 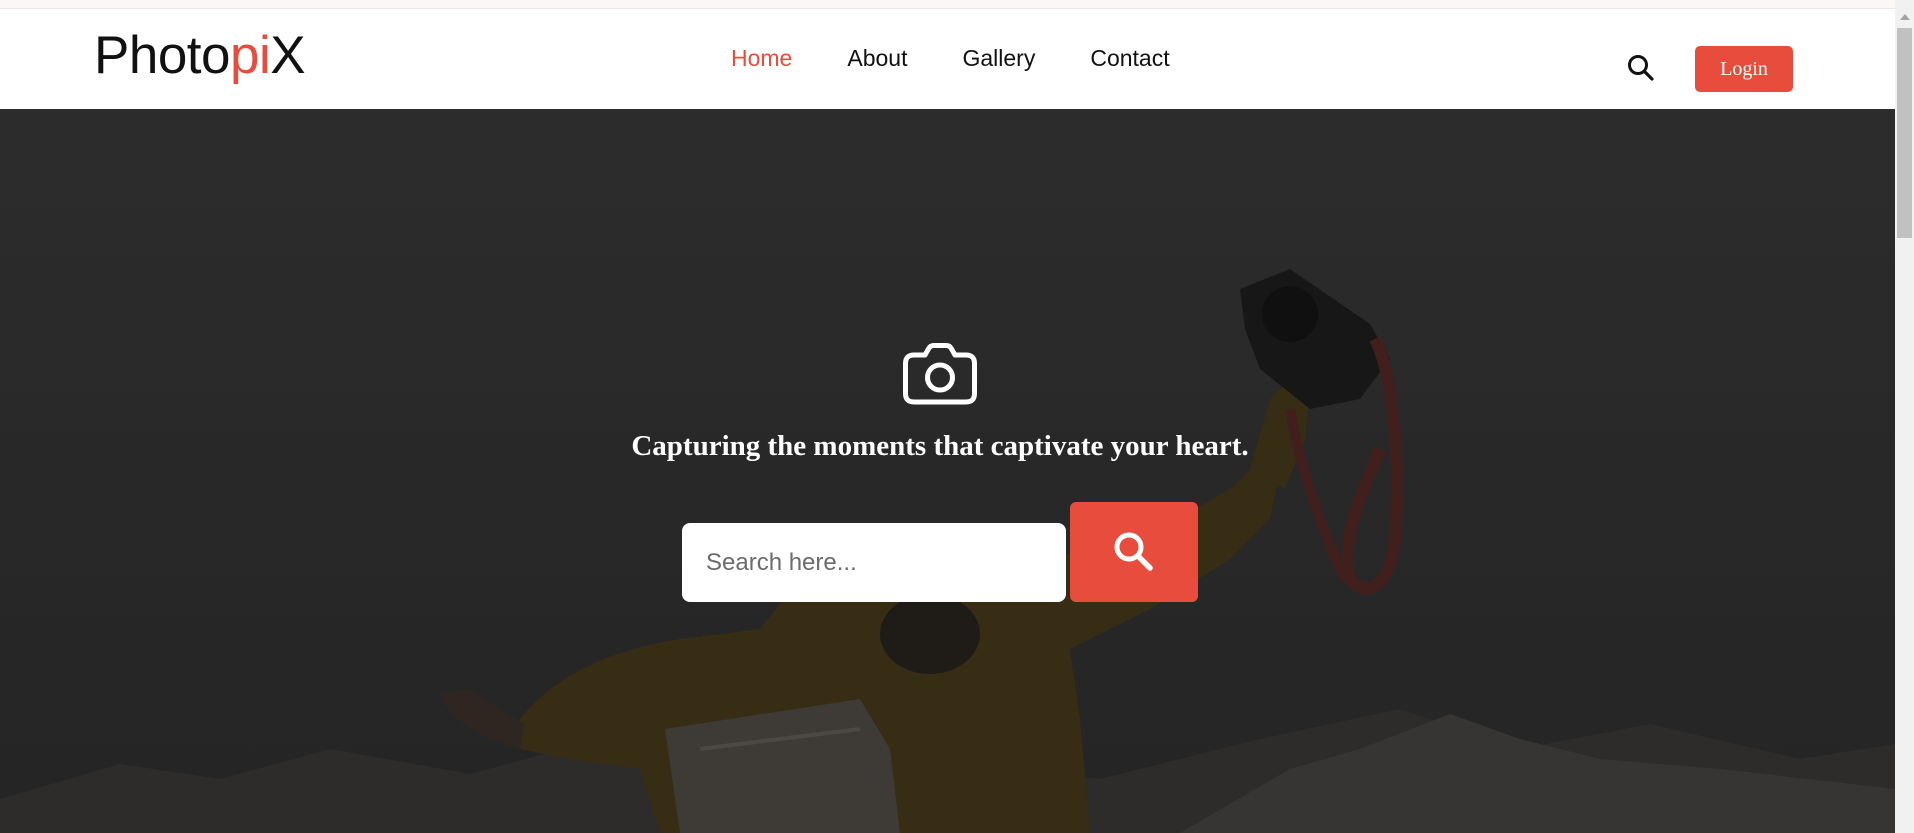 What do you see at coordinates (1904, 133) in the screenshot?
I see `scrollbar-thumb` at bounding box center [1904, 133].